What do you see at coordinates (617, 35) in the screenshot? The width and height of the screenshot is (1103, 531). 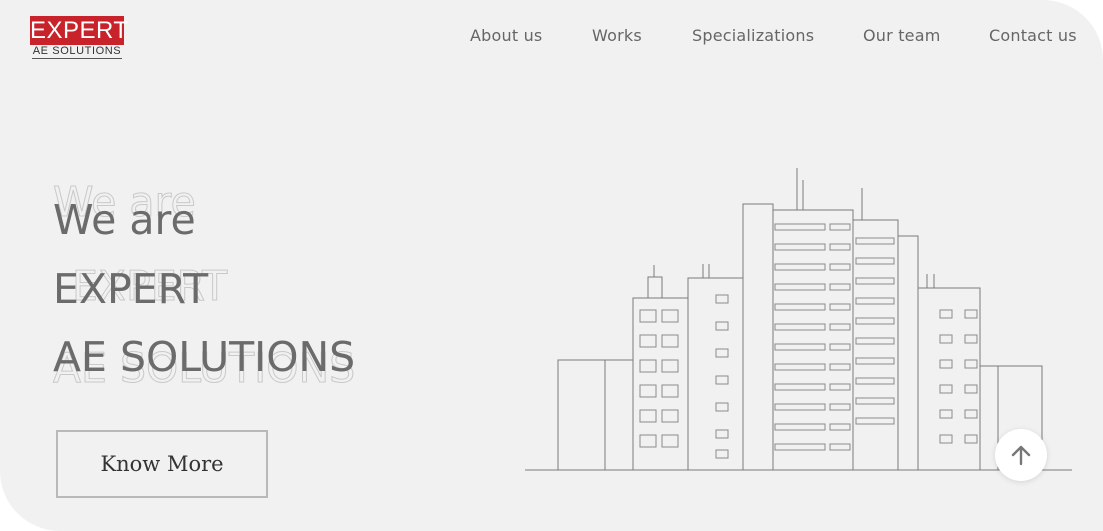 I see `nav-works: Works` at bounding box center [617, 35].